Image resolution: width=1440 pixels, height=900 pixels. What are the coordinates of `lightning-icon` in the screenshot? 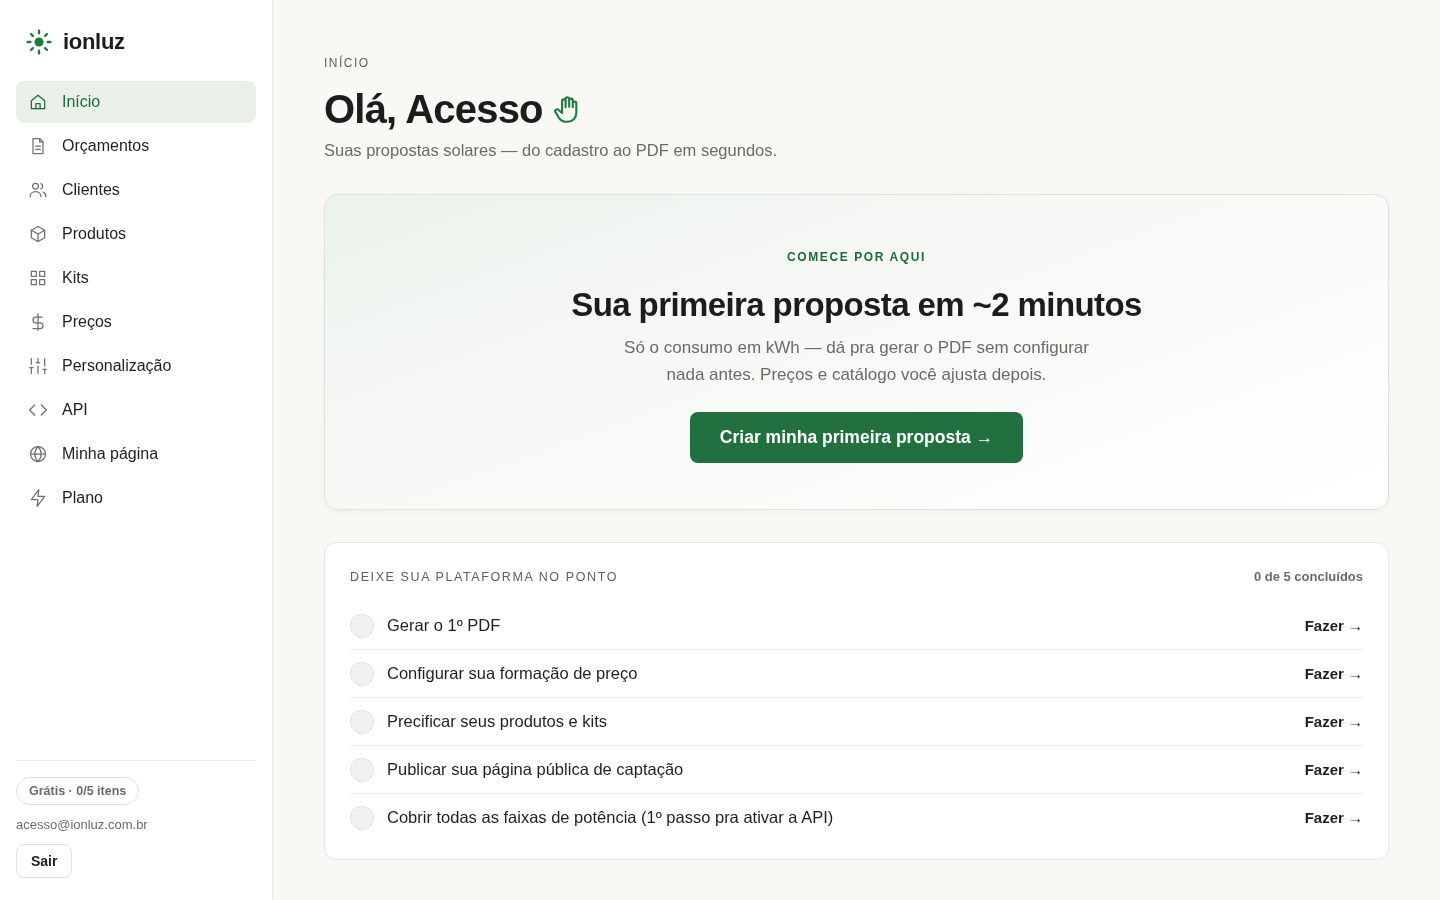 It's located at (38, 498).